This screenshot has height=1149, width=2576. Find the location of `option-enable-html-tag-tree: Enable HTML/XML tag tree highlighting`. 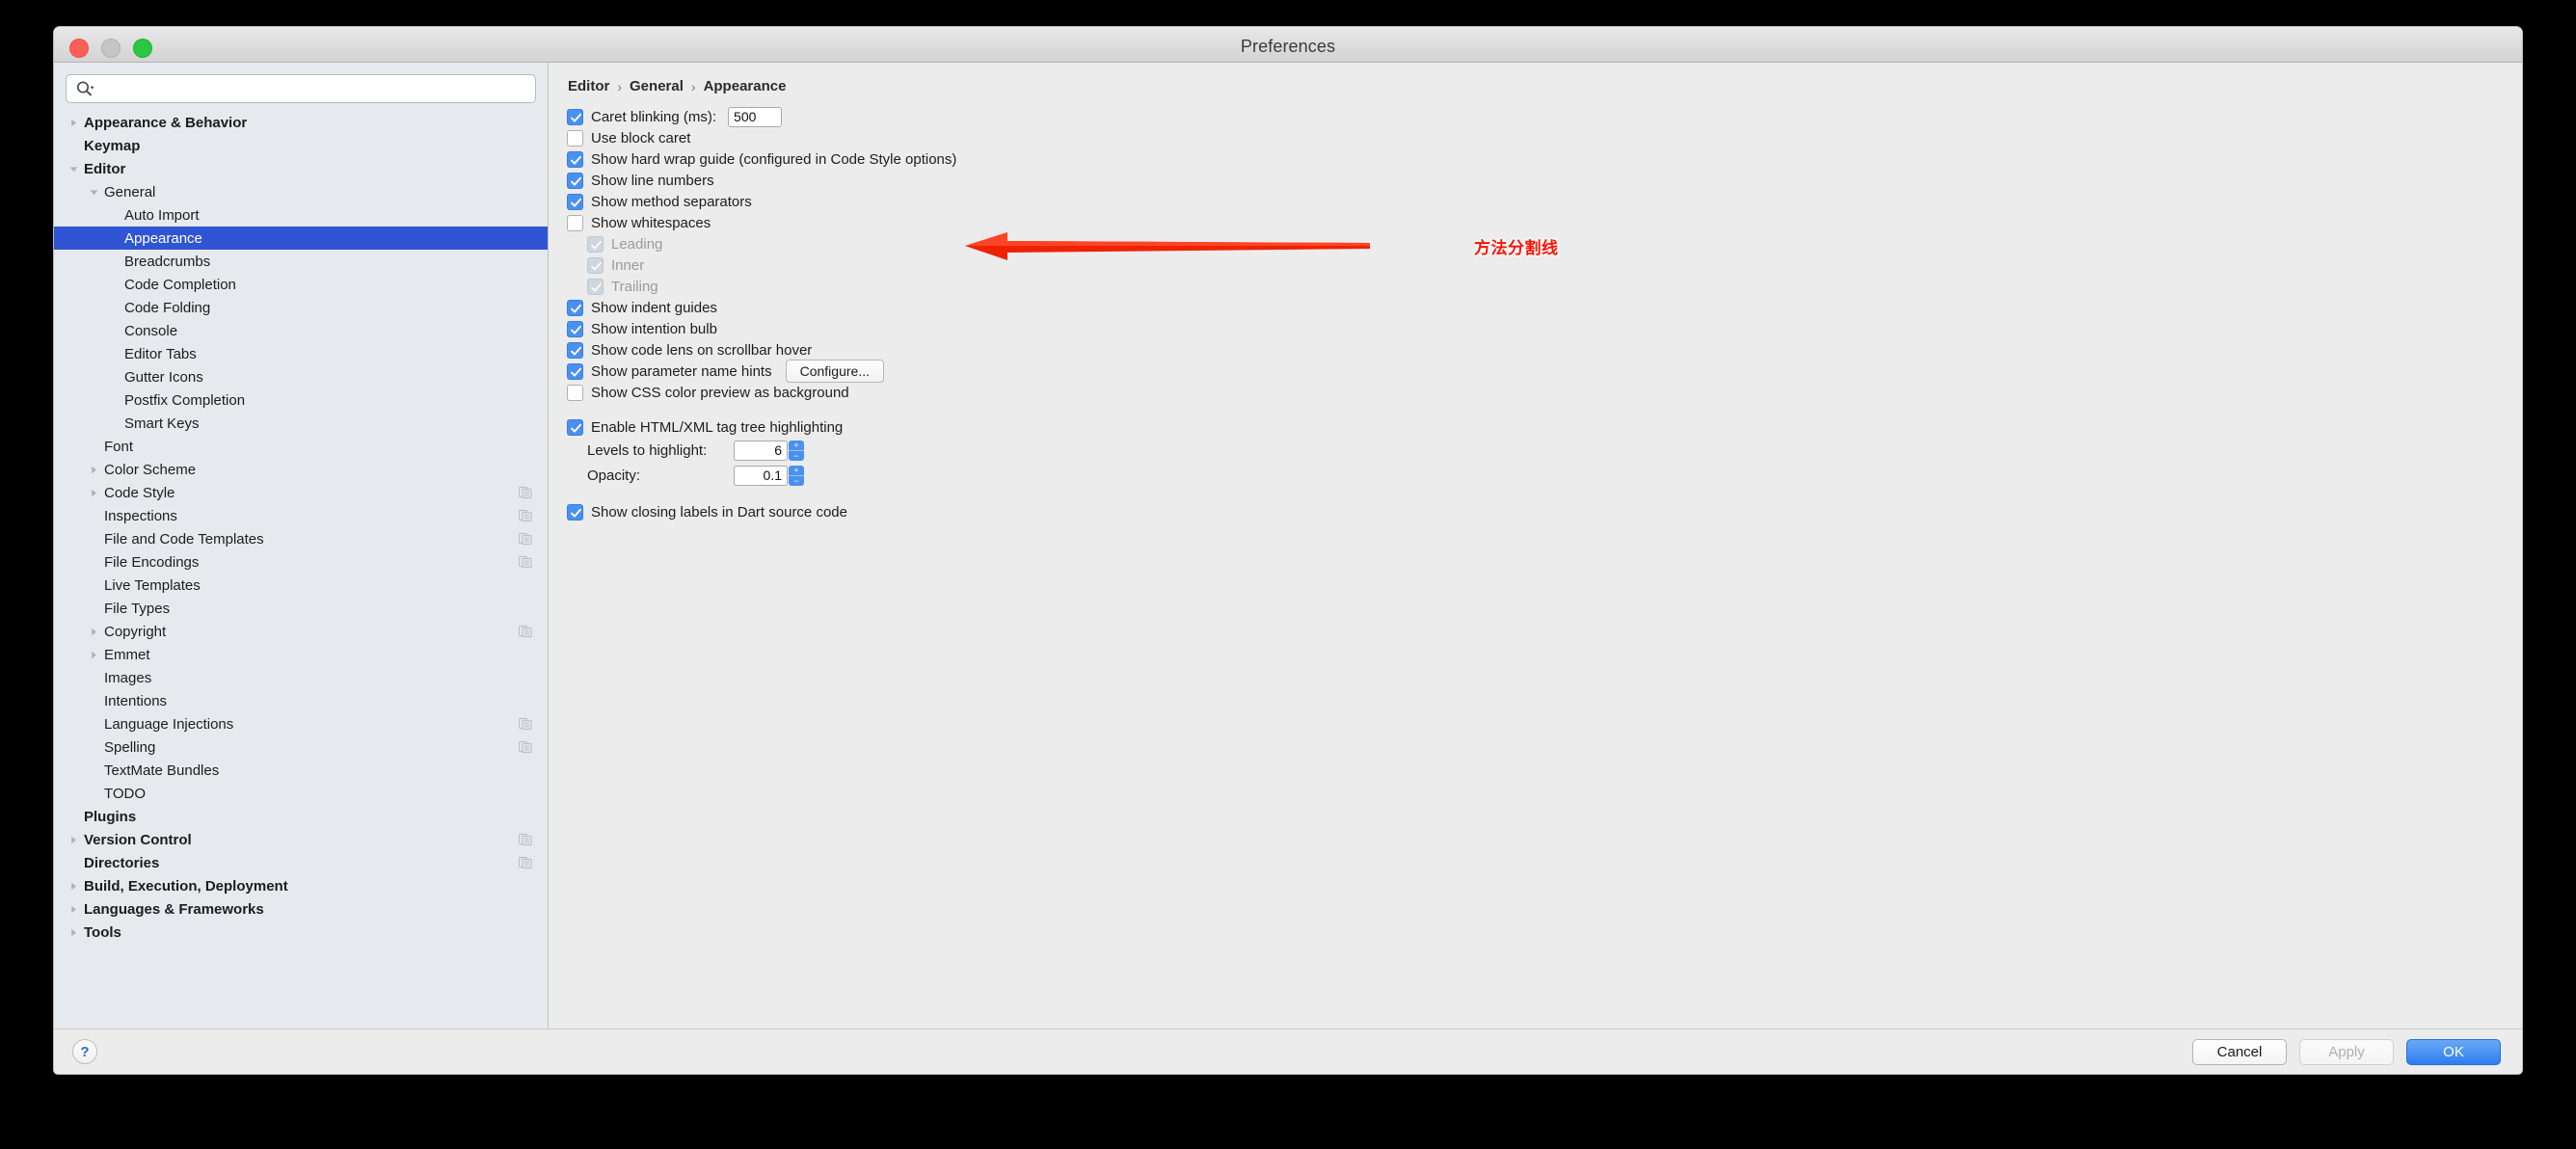

option-enable-html-tag-tree: Enable HTML/XML tag tree highlighting is located at coordinates (1545, 427).